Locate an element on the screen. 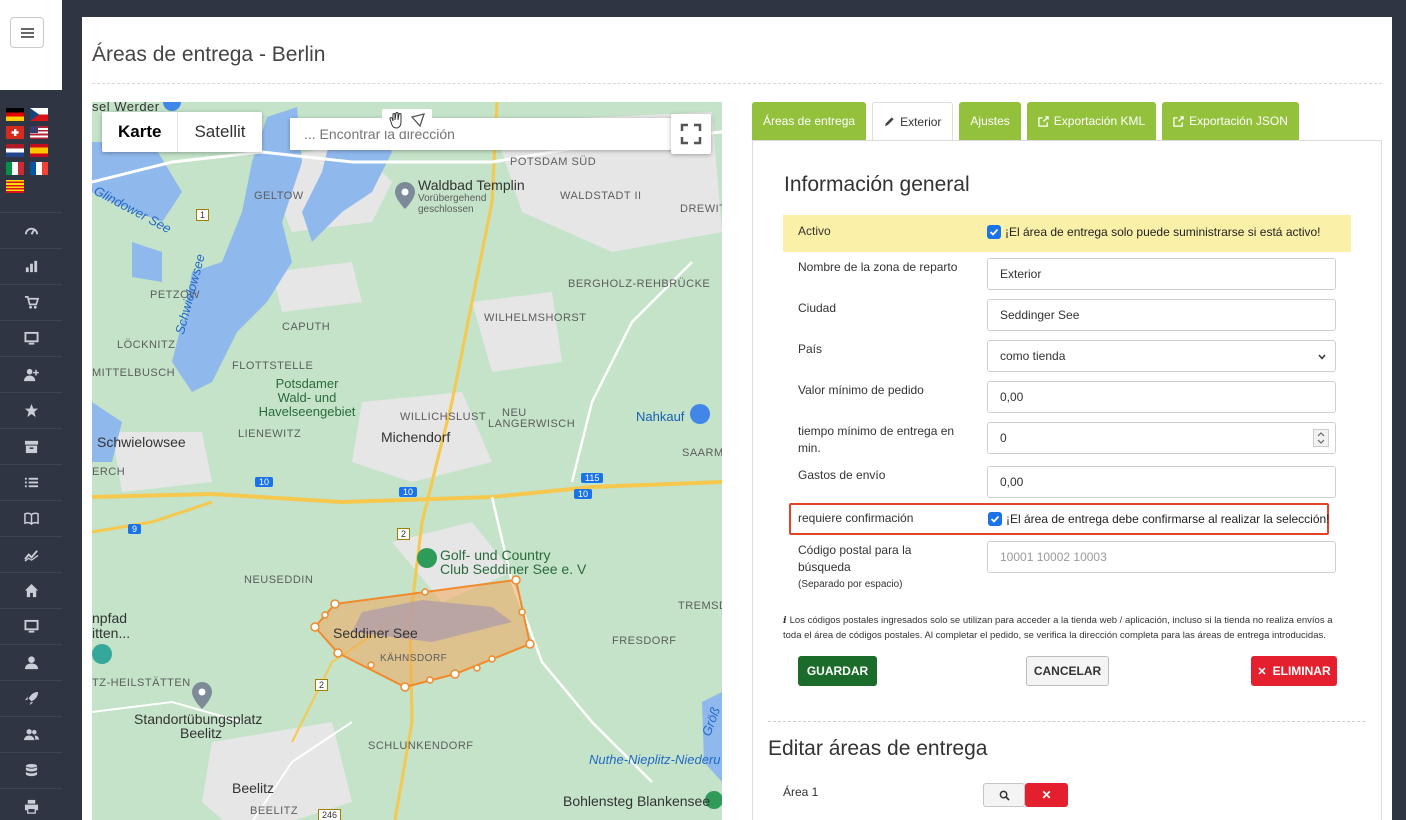 Image resolution: width=1406 pixels, height=820 pixels. confirm-checkbox is located at coordinates (995, 519).